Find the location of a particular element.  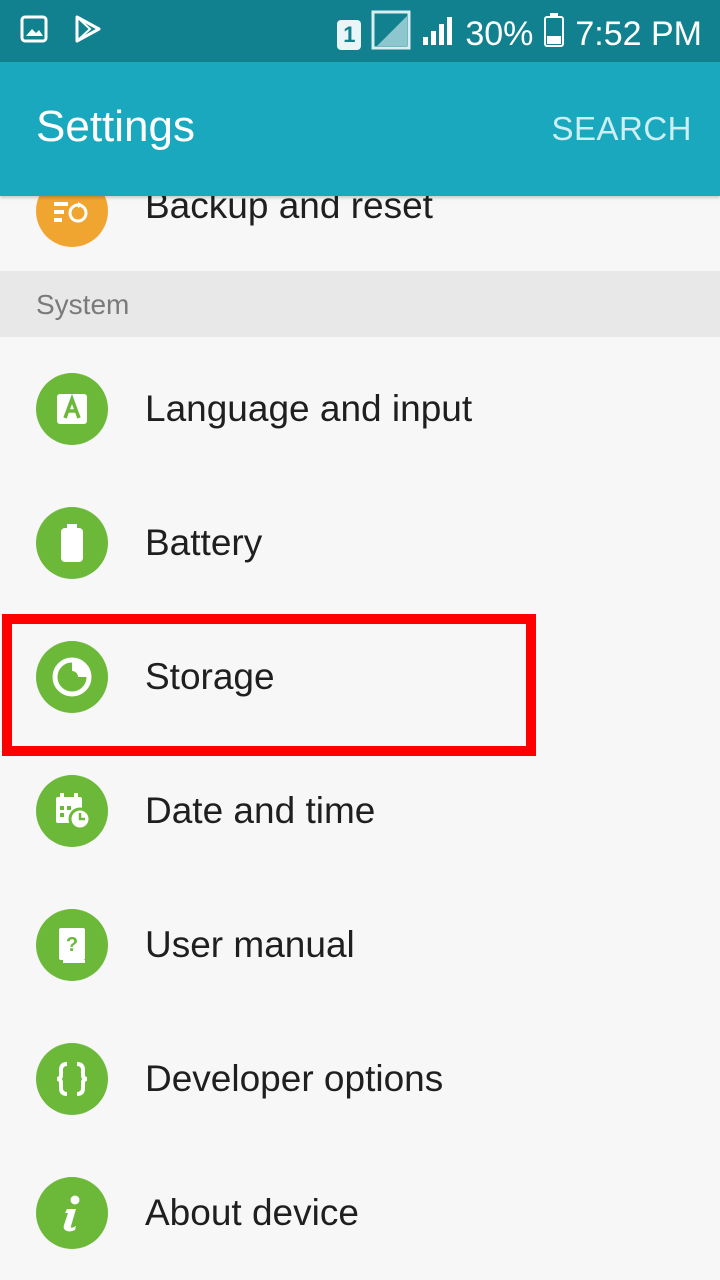

settings-item-label: Date and time is located at coordinates (260, 810).